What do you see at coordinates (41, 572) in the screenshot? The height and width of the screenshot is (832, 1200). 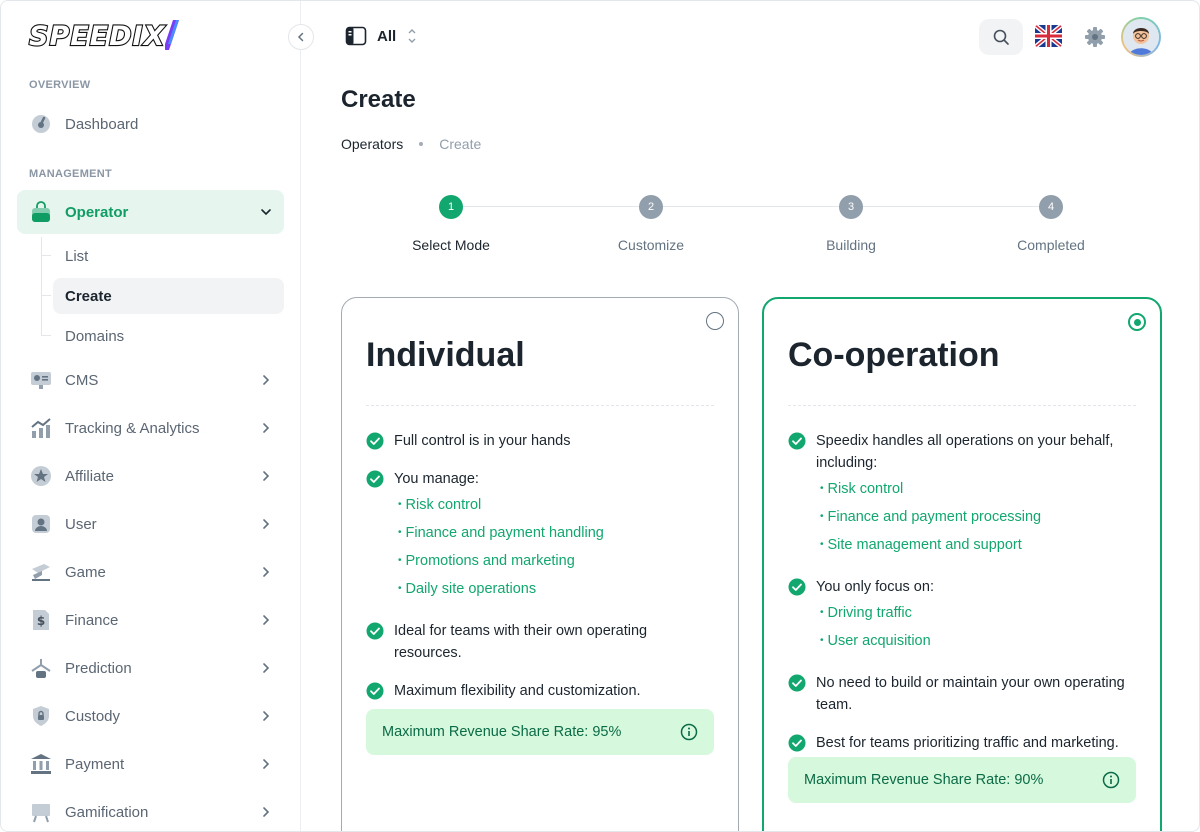 I see `game-icon` at bounding box center [41, 572].